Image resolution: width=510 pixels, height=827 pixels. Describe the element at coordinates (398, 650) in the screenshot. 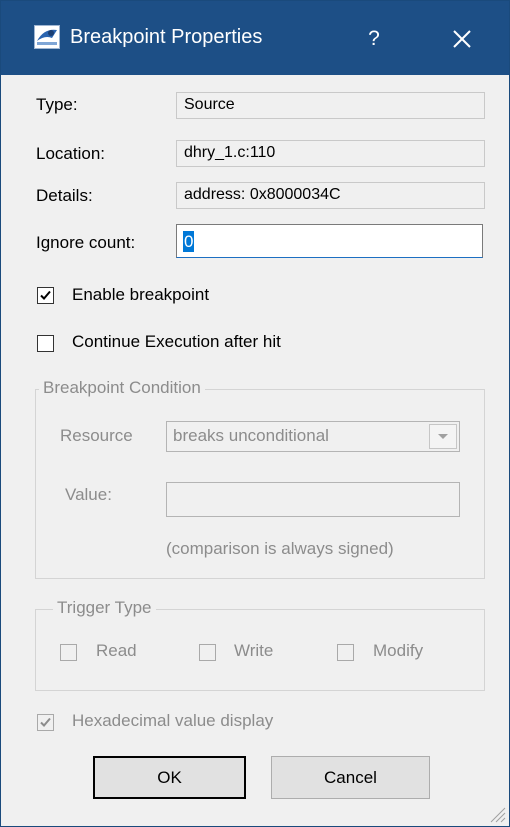

I see `modify-label: Modify` at that location.